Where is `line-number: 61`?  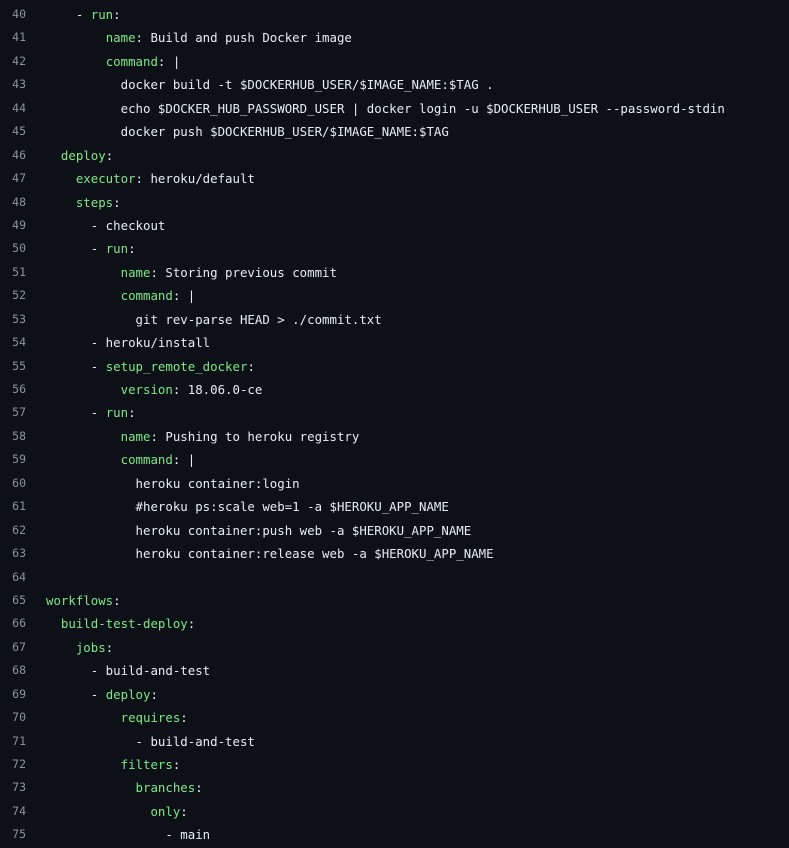
line-number: 61 is located at coordinates (13, 506).